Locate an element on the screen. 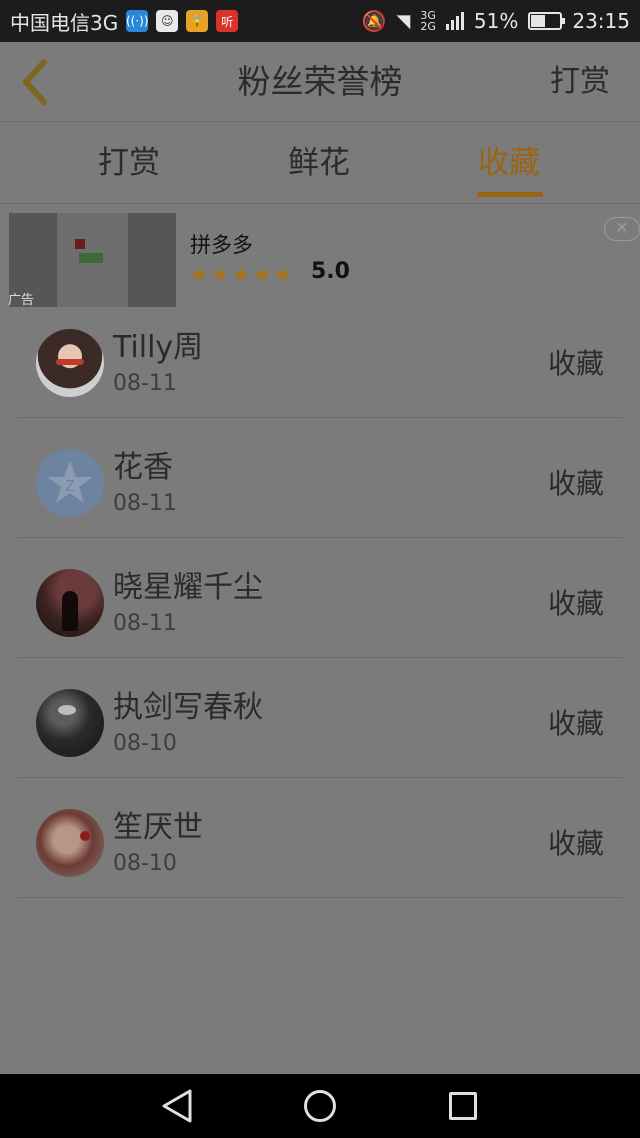  tab-bar: 打赏 鲜花 收藏 is located at coordinates (320, 163).